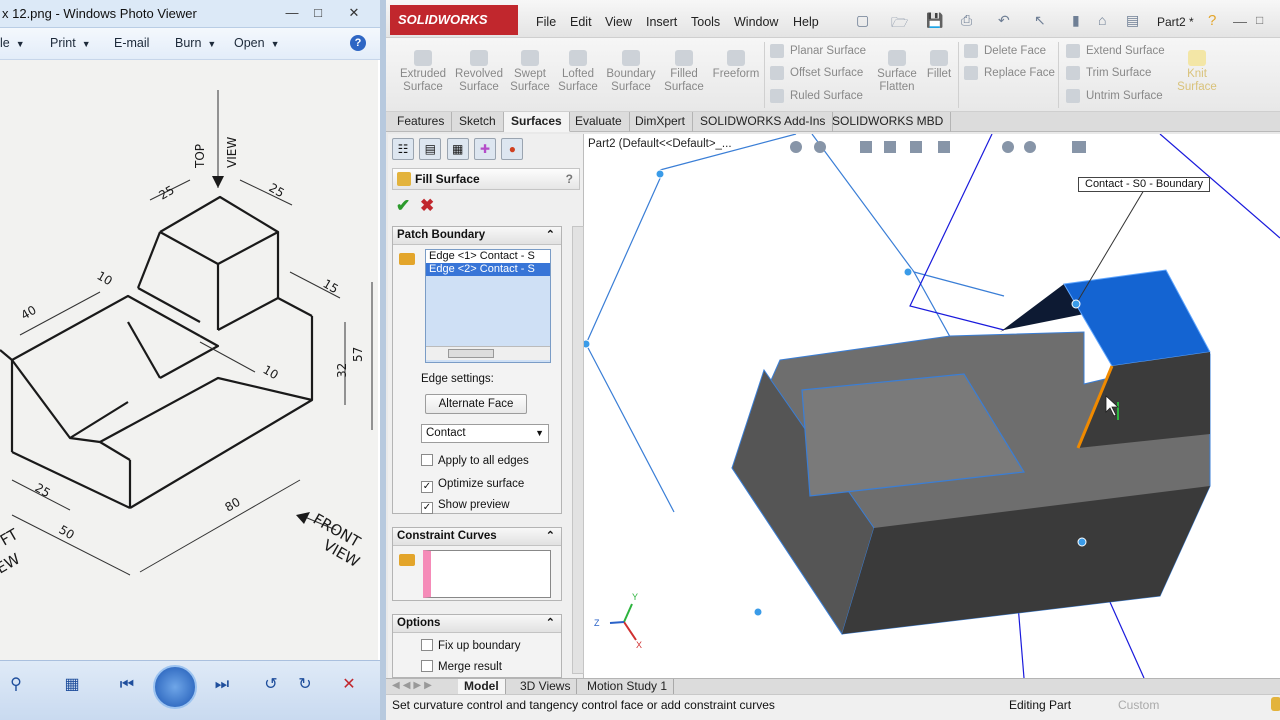 The image size is (1280, 720). Describe the element at coordinates (488, 269) in the screenshot. I see `list-item: Edge <2> Contact - S` at that location.